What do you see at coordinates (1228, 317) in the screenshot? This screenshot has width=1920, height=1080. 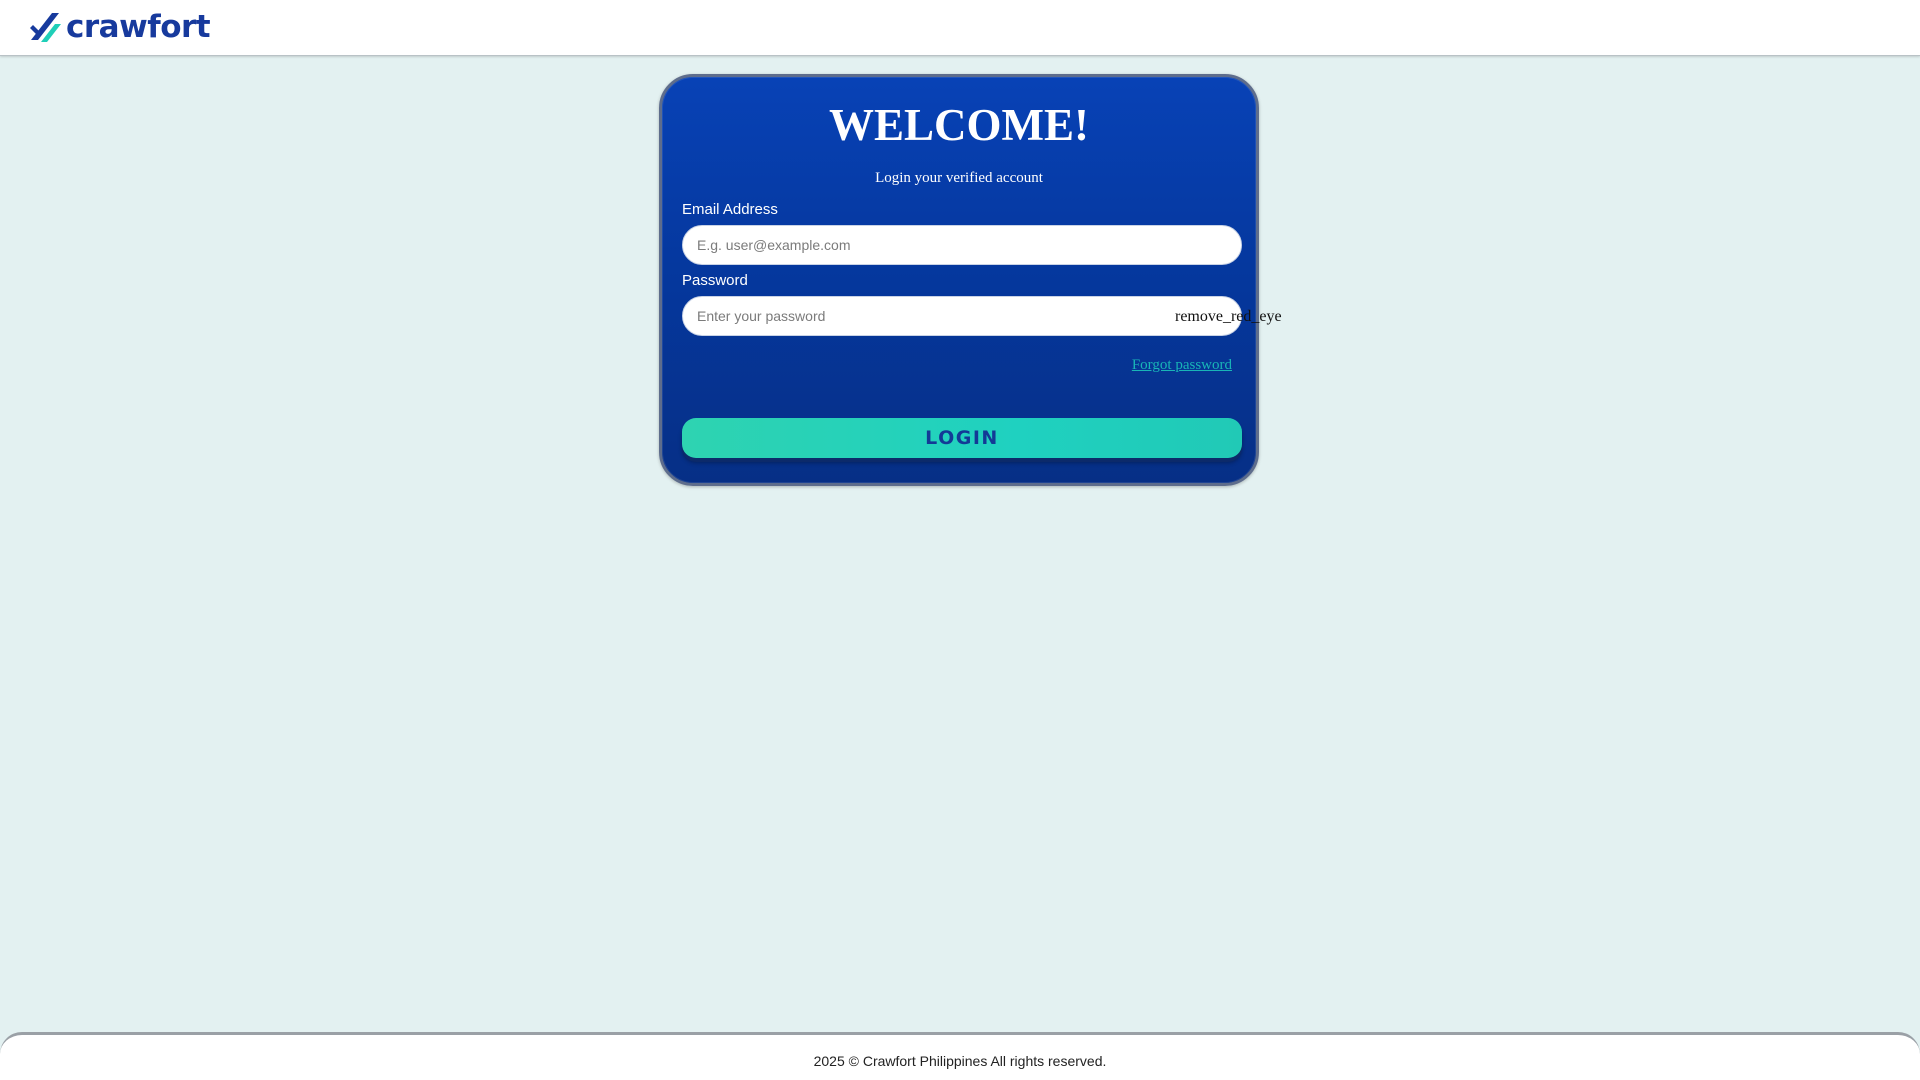 I see `show-password-eye-icon: remove_red_eye` at bounding box center [1228, 317].